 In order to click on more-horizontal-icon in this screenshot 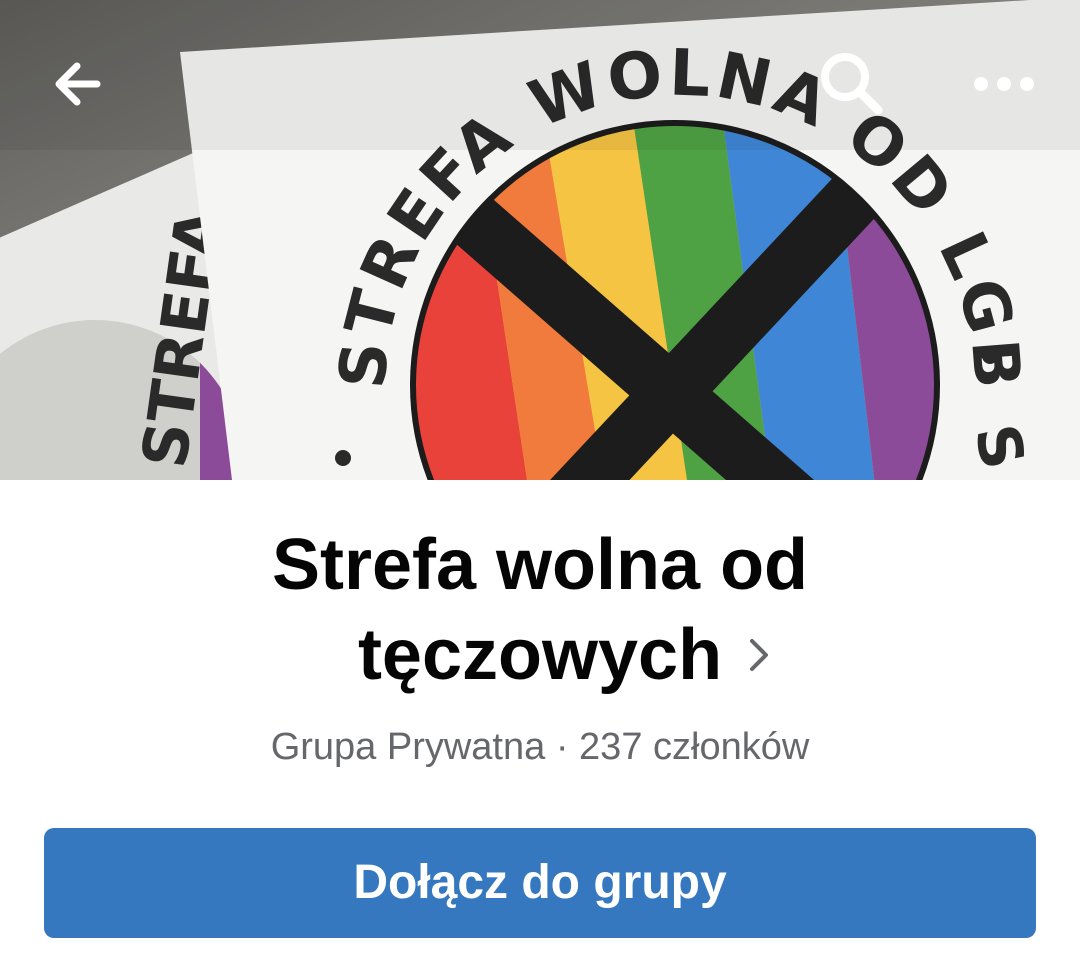, I will do `click(1004, 84)`.